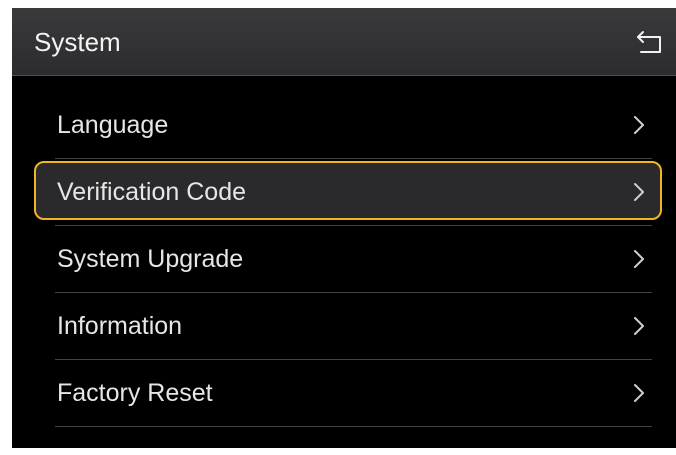 The image size is (676, 455). I want to click on back-button, so click(650, 42).